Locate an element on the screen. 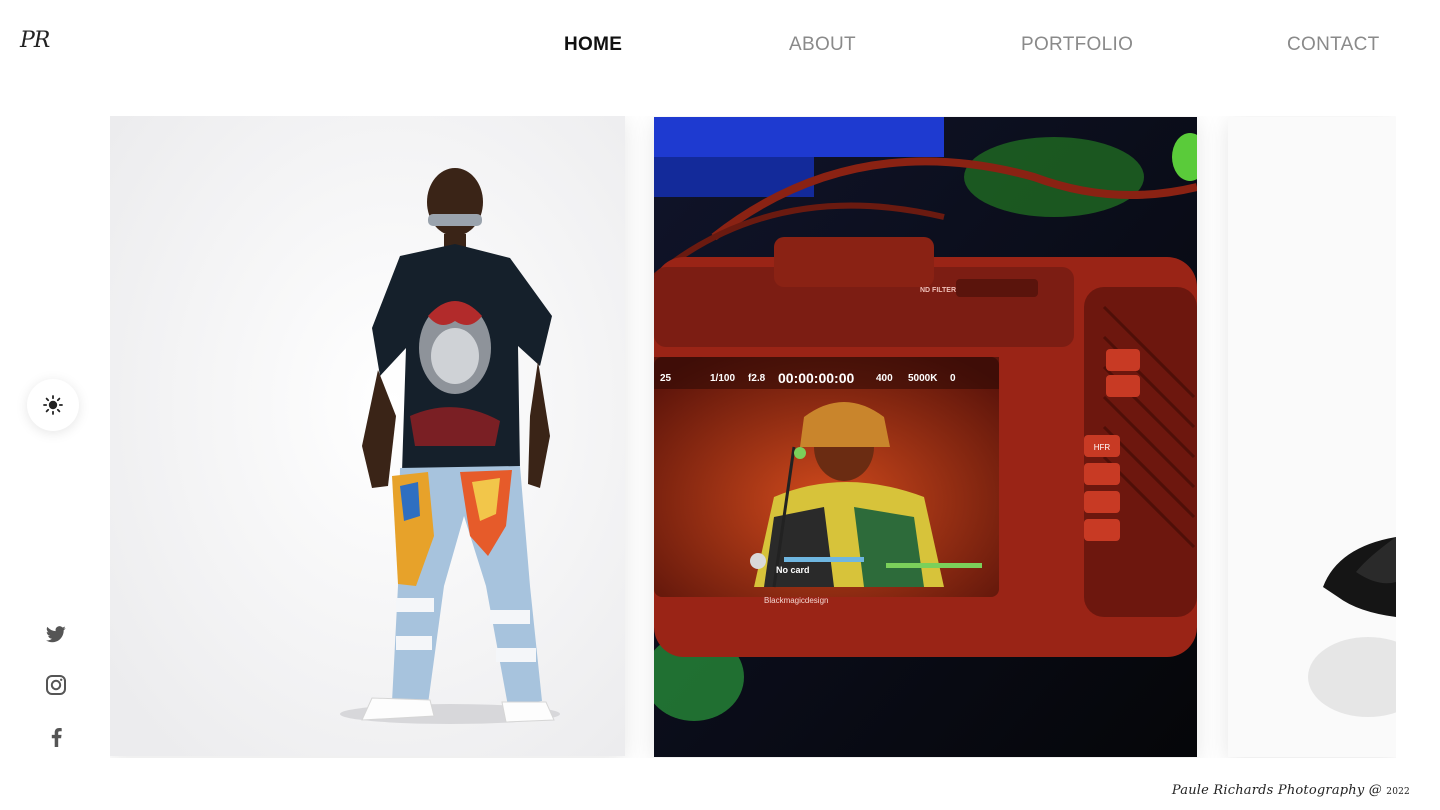  facebook-link is located at coordinates (56, 737).